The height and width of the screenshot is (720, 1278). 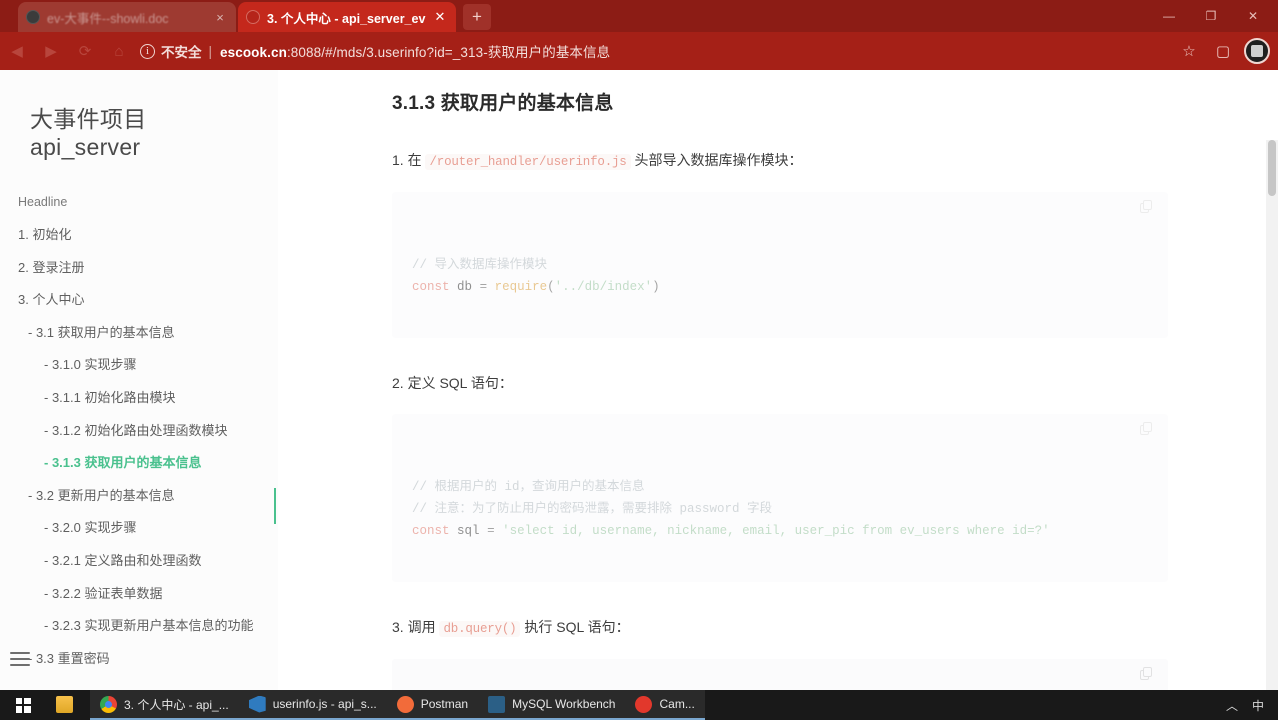 I want to click on taskbar-item-file-explorer, so click(x=68, y=705).